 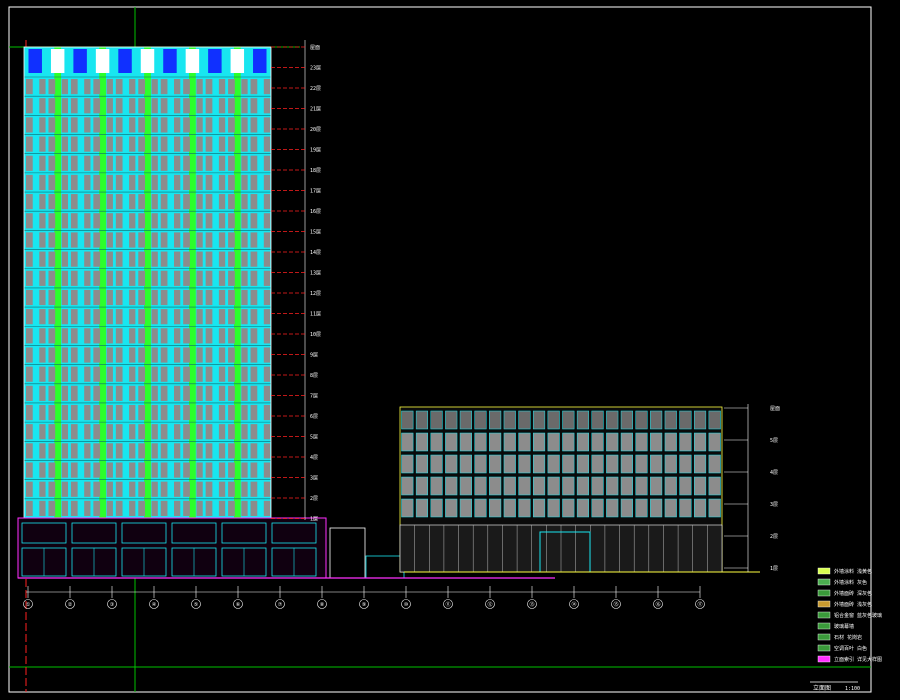 What do you see at coordinates (260, 61) in the screenshot?
I see `tower-crown-panel` at bounding box center [260, 61].